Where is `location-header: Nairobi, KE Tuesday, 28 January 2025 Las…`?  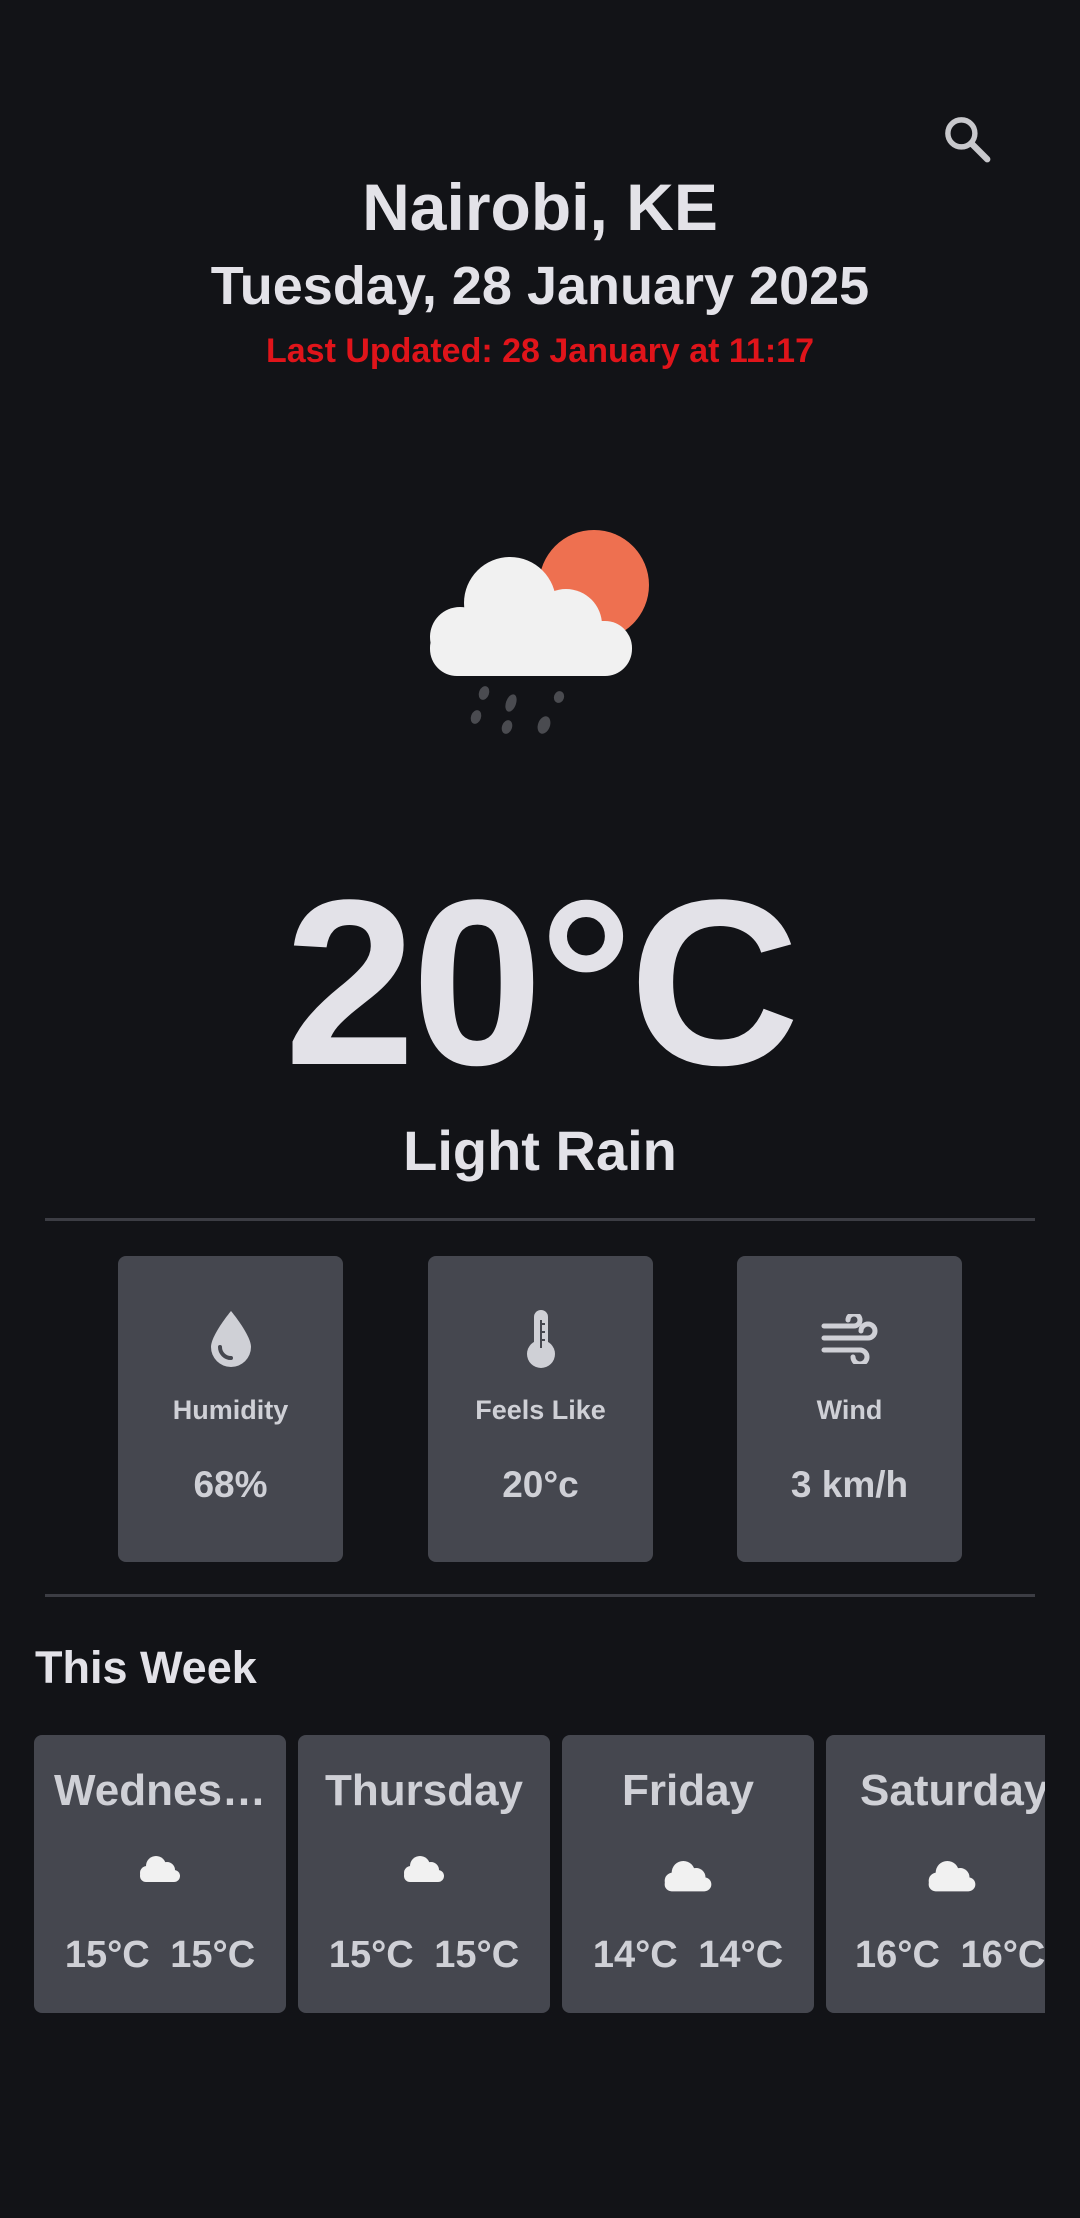
location-header: Nairobi, KE Tuesday, 28 January 2025 Las… is located at coordinates (540, 269).